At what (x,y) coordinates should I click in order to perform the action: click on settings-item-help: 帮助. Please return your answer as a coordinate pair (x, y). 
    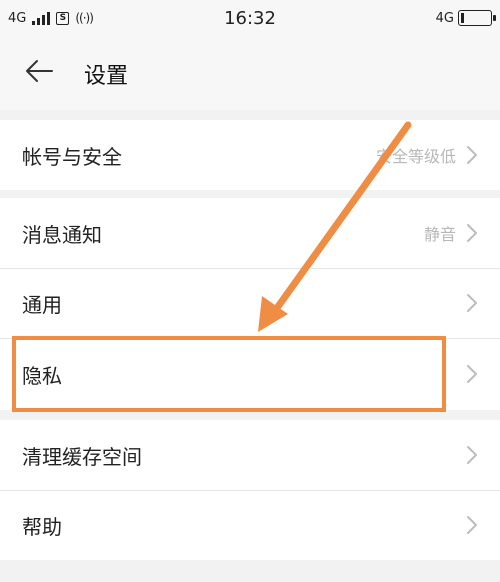
    Looking at the image, I should click on (250, 525).